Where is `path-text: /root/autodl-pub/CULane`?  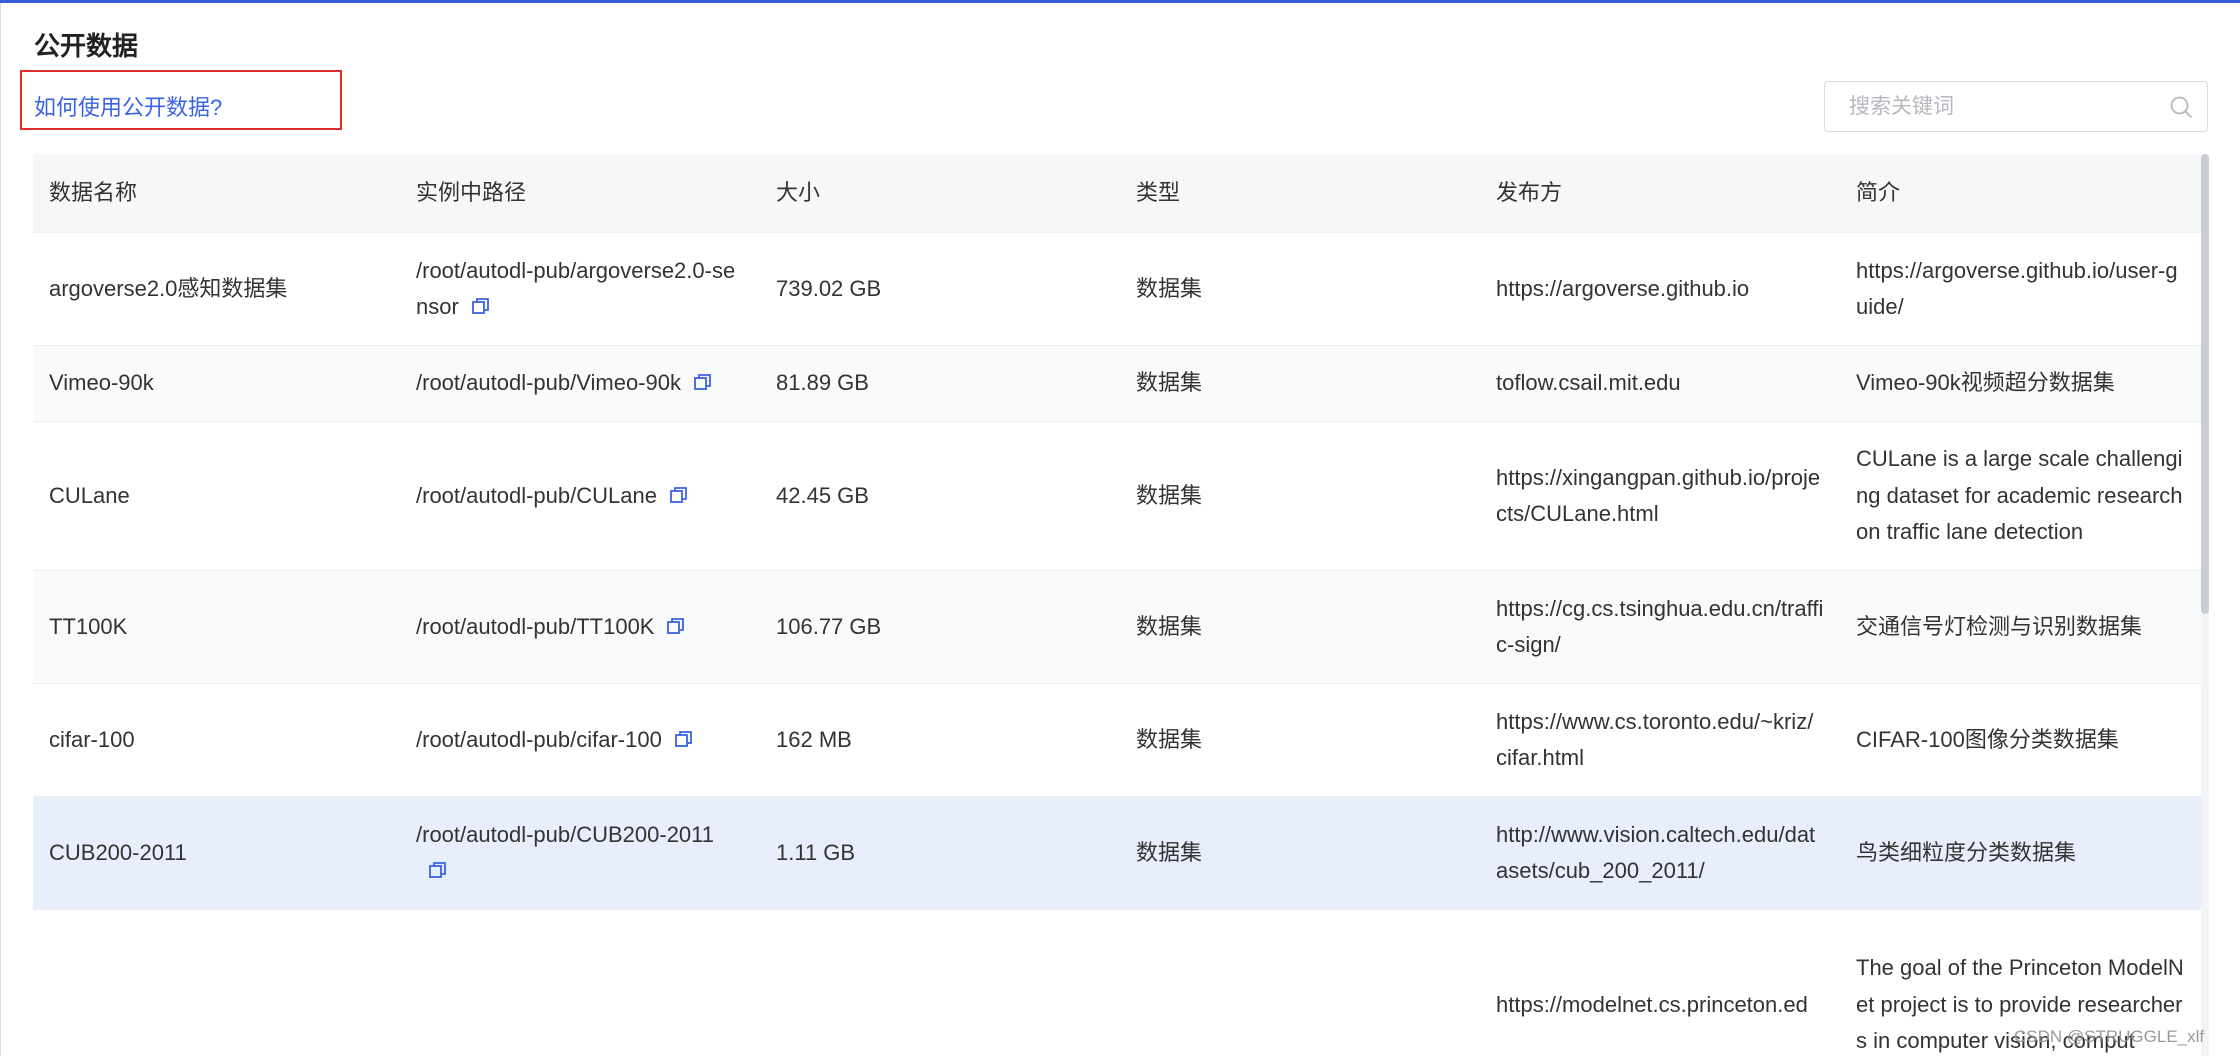
path-text: /root/autodl-pub/CULane is located at coordinates (536, 495).